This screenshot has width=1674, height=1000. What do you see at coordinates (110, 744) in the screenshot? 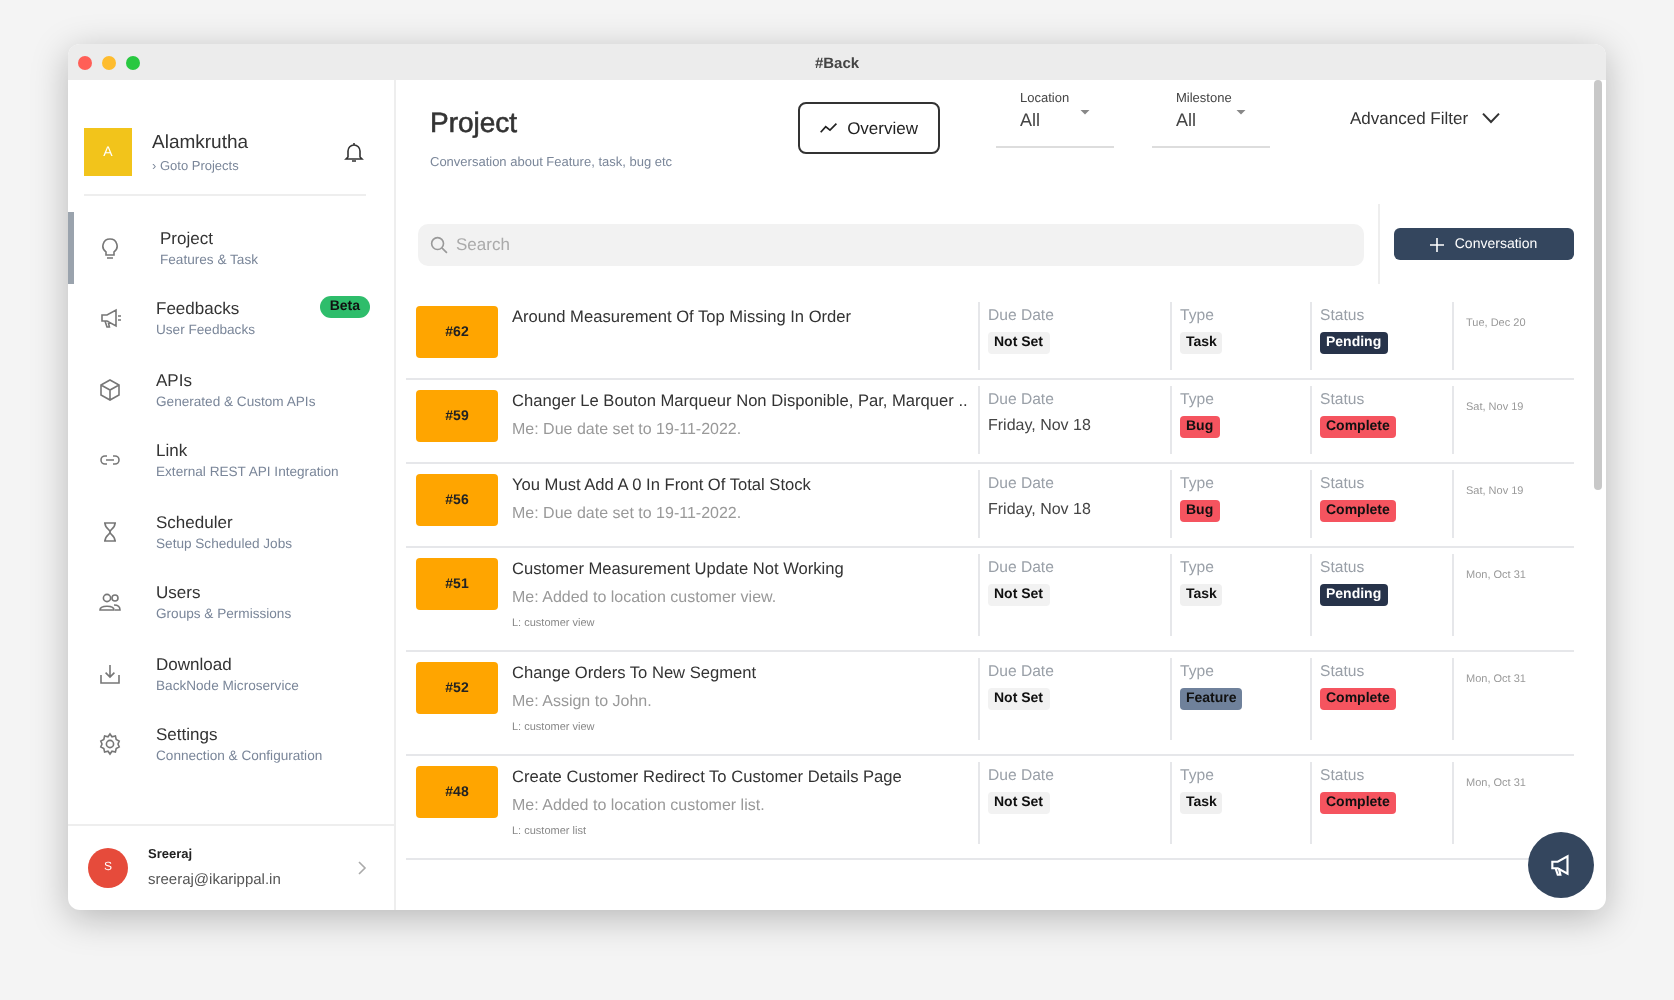
I see `settings-icon` at bounding box center [110, 744].